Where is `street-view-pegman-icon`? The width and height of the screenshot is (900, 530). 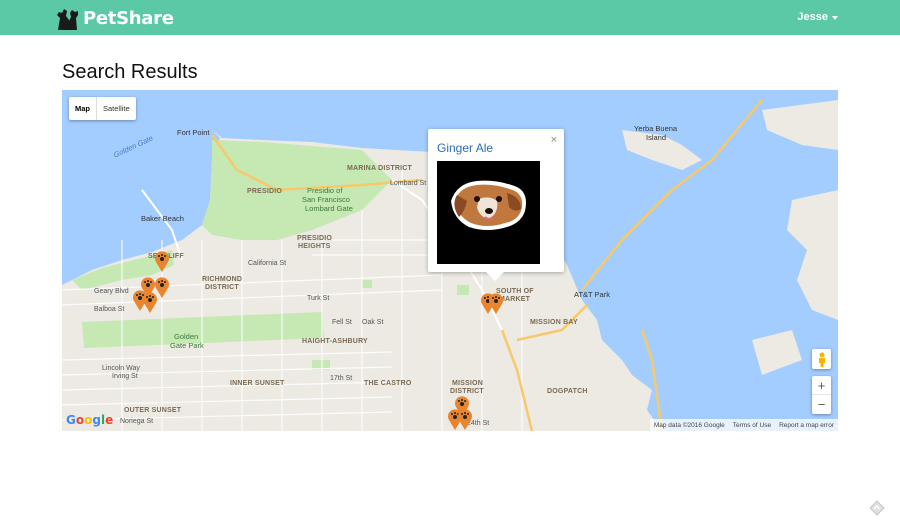 street-view-pegman-icon is located at coordinates (821, 359).